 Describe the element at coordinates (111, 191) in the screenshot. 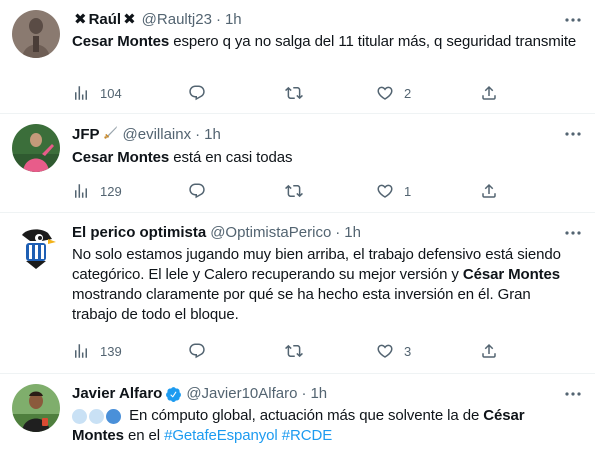

I see `views-count: 129` at that location.